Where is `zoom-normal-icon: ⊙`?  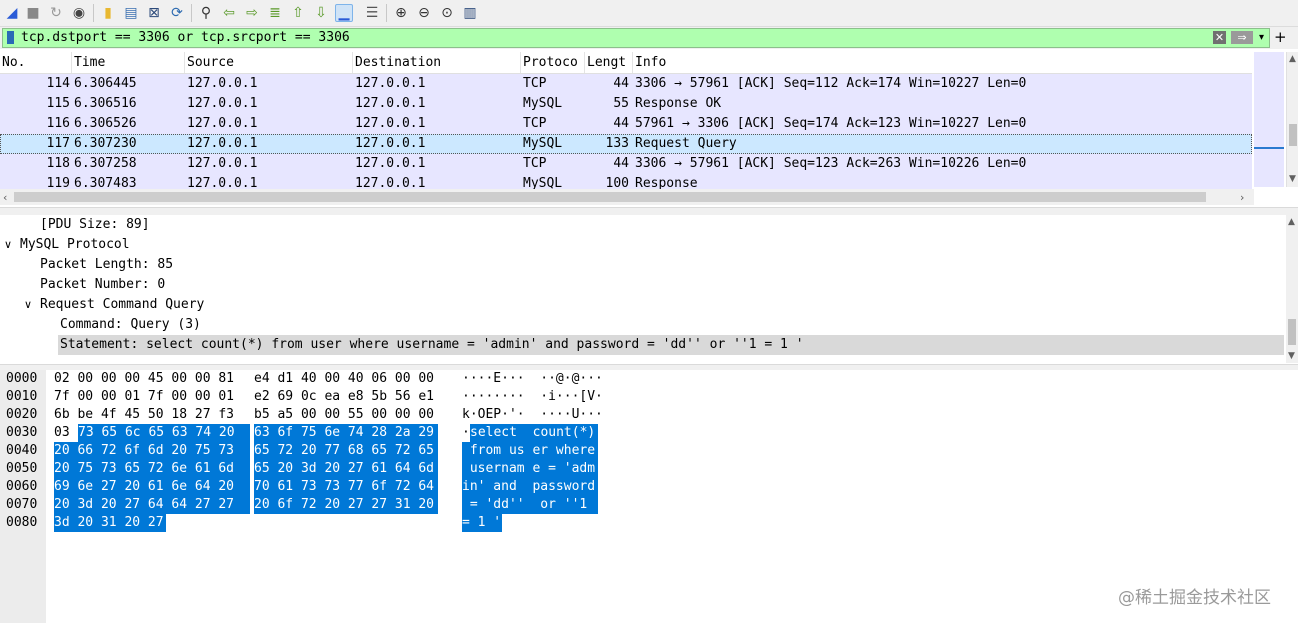
zoom-normal-icon: ⊙ is located at coordinates (447, 13).